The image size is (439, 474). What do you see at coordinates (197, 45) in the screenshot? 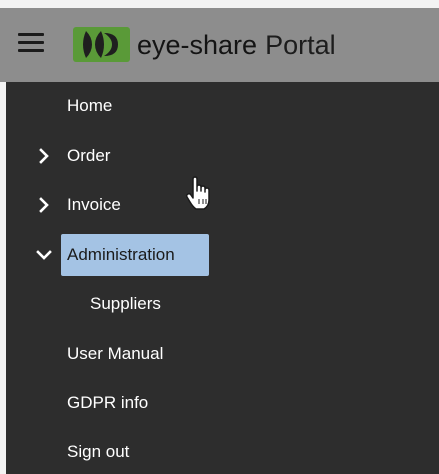
I see `brand-name: eye-share` at bounding box center [197, 45].